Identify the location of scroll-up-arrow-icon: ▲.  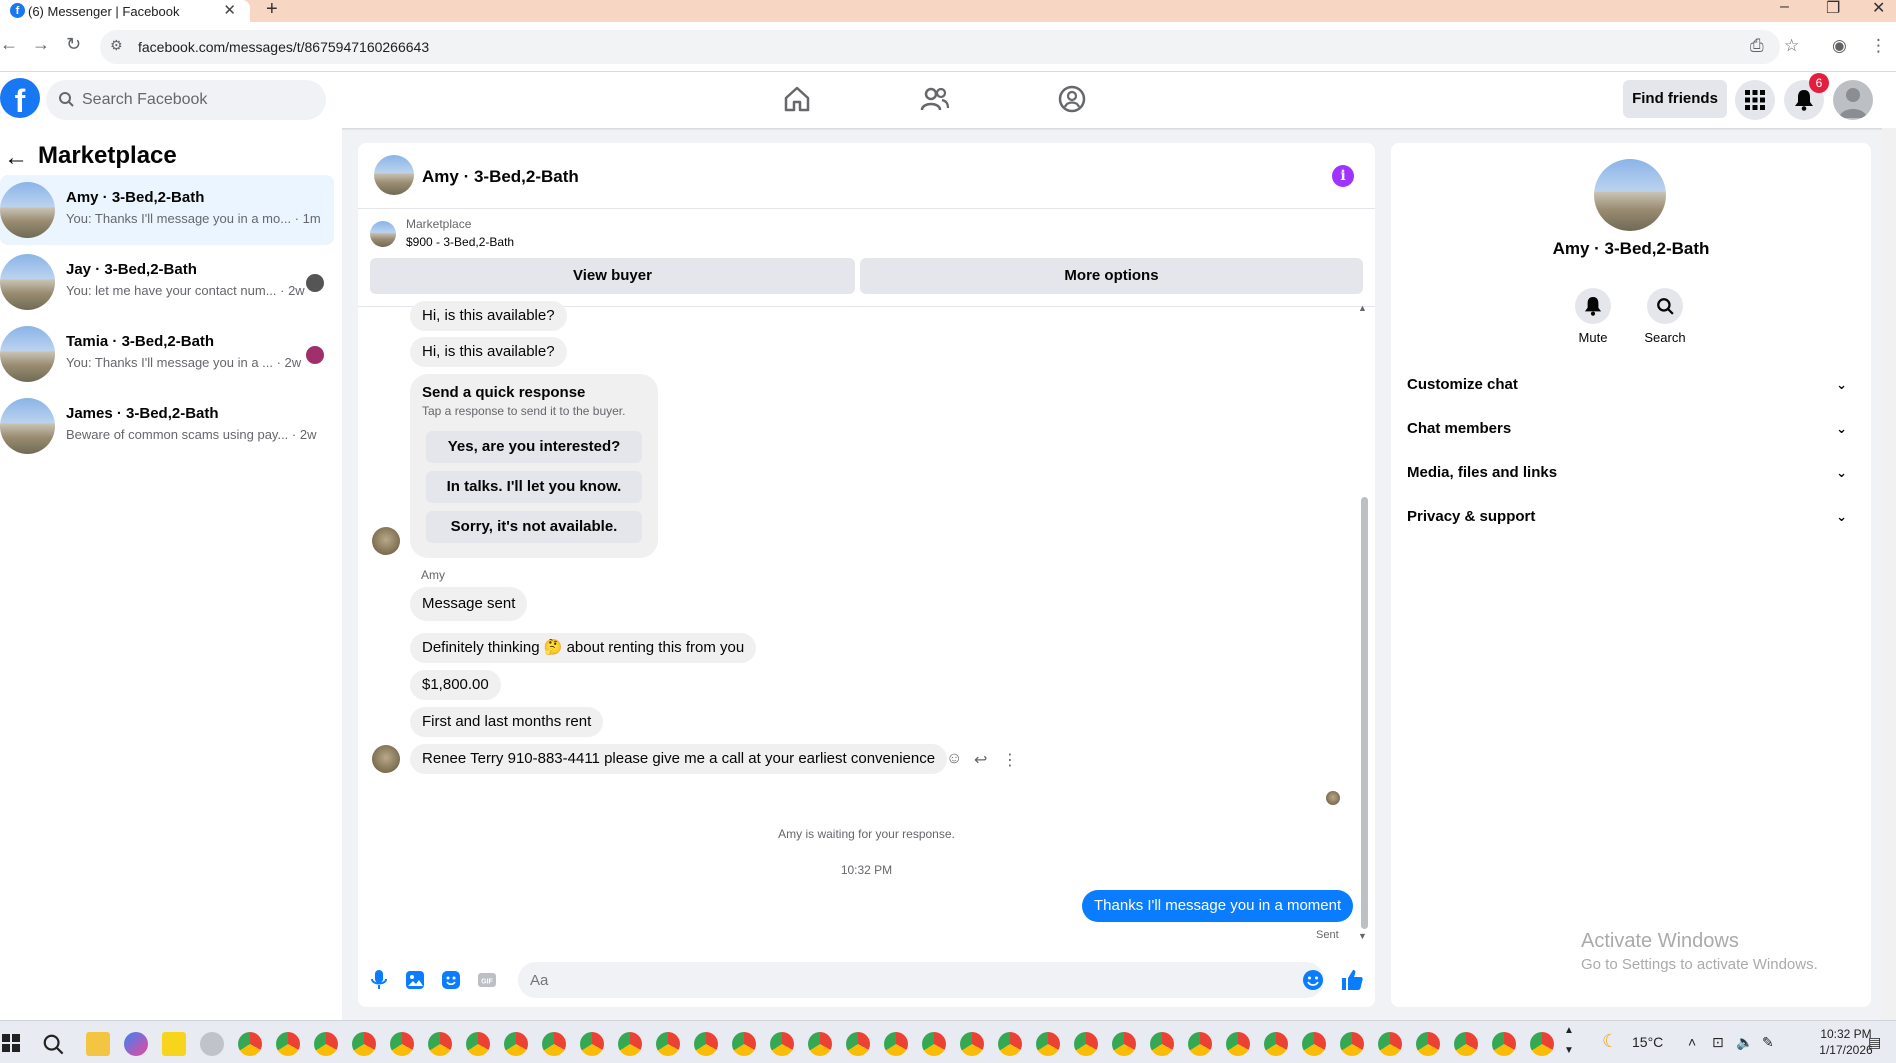
(1362, 308).